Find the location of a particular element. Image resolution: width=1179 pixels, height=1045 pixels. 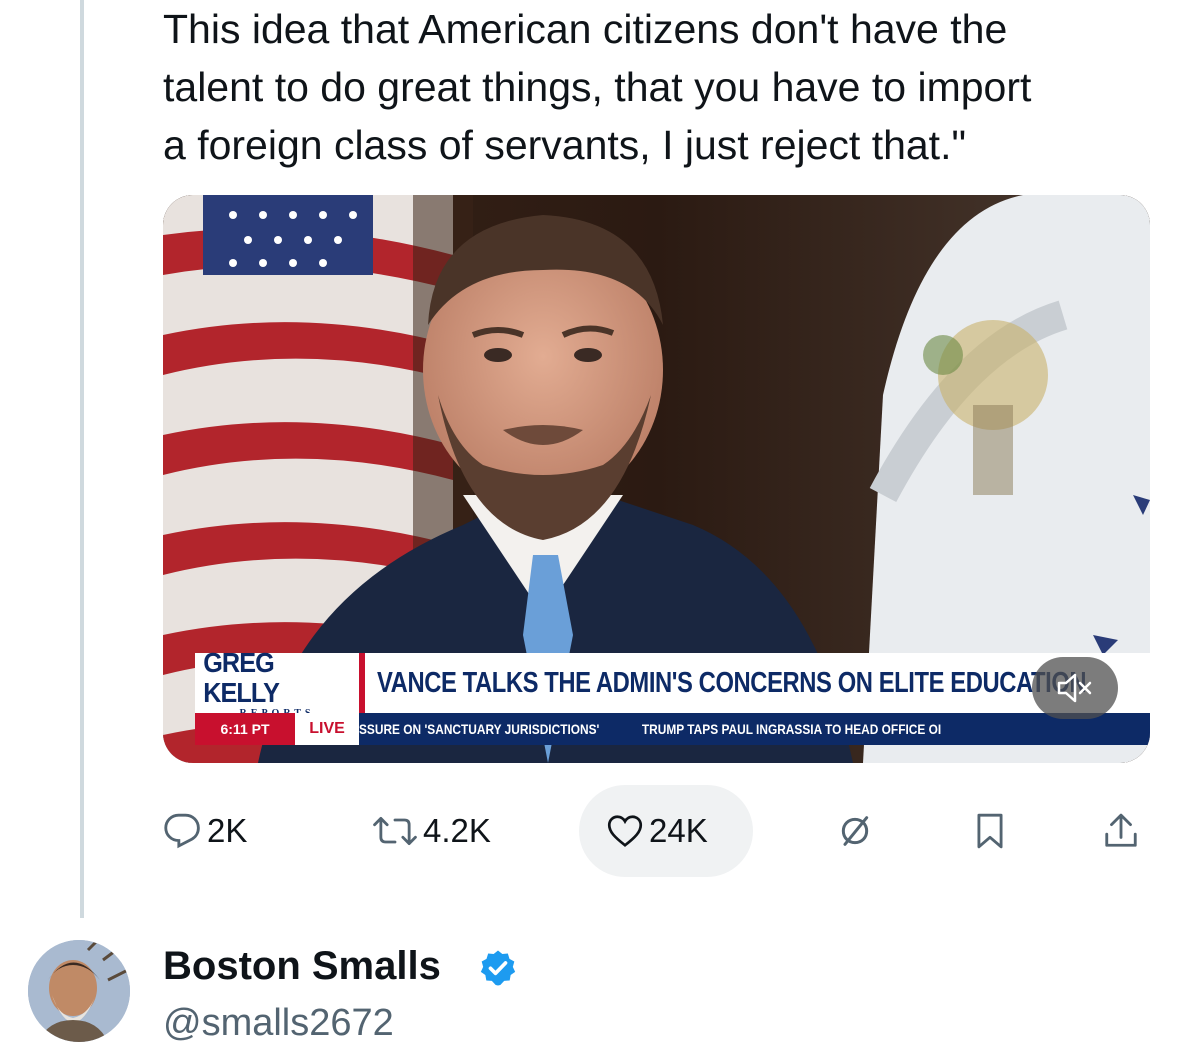

bookmark-icon is located at coordinates (990, 831).